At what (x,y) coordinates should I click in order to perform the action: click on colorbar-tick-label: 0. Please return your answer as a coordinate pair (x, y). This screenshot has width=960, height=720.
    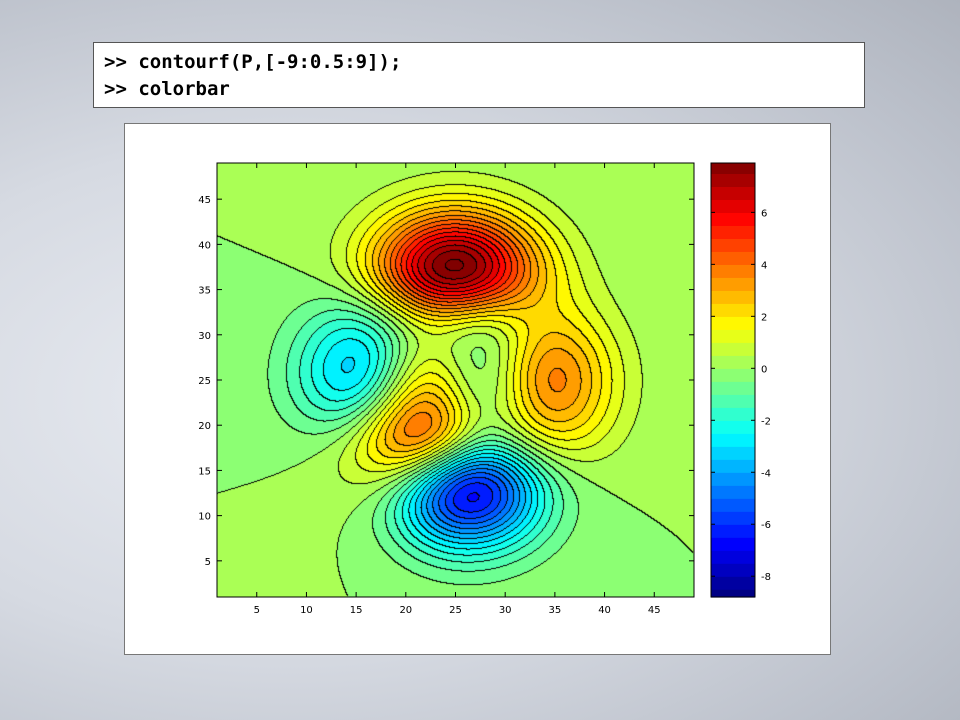
    Looking at the image, I should click on (764, 369).